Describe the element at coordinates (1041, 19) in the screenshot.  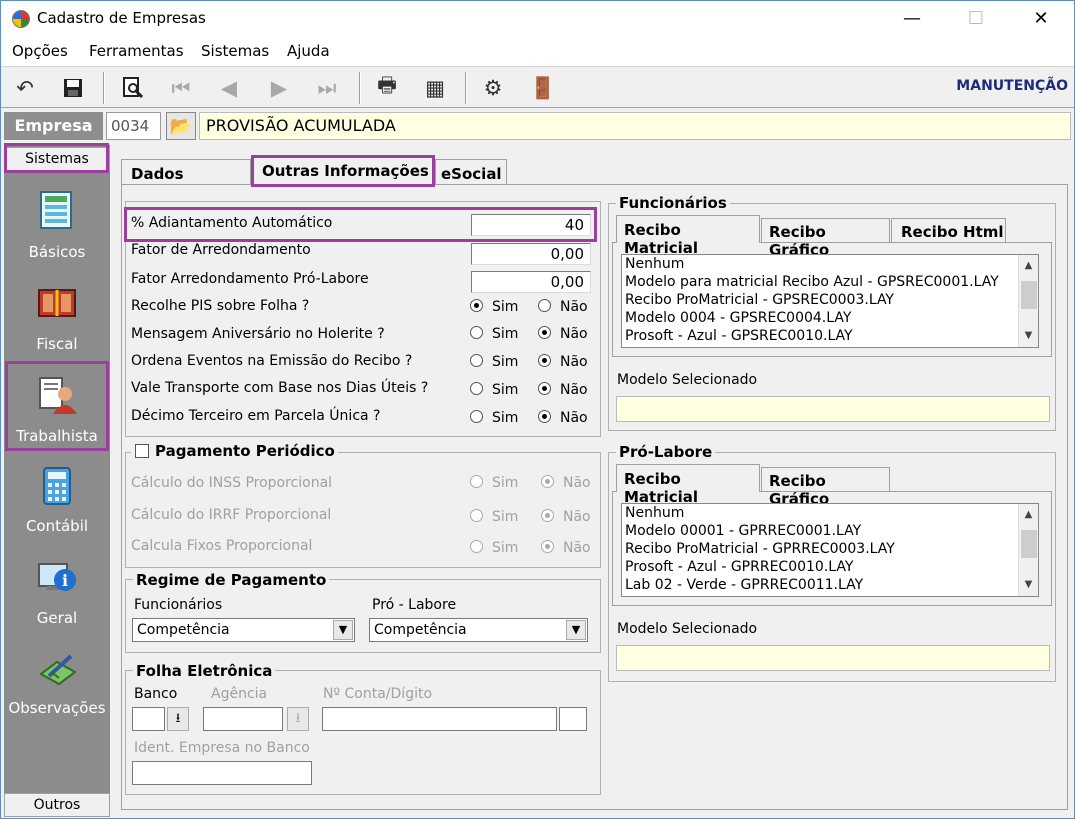
I see `close-button: ✕` at that location.